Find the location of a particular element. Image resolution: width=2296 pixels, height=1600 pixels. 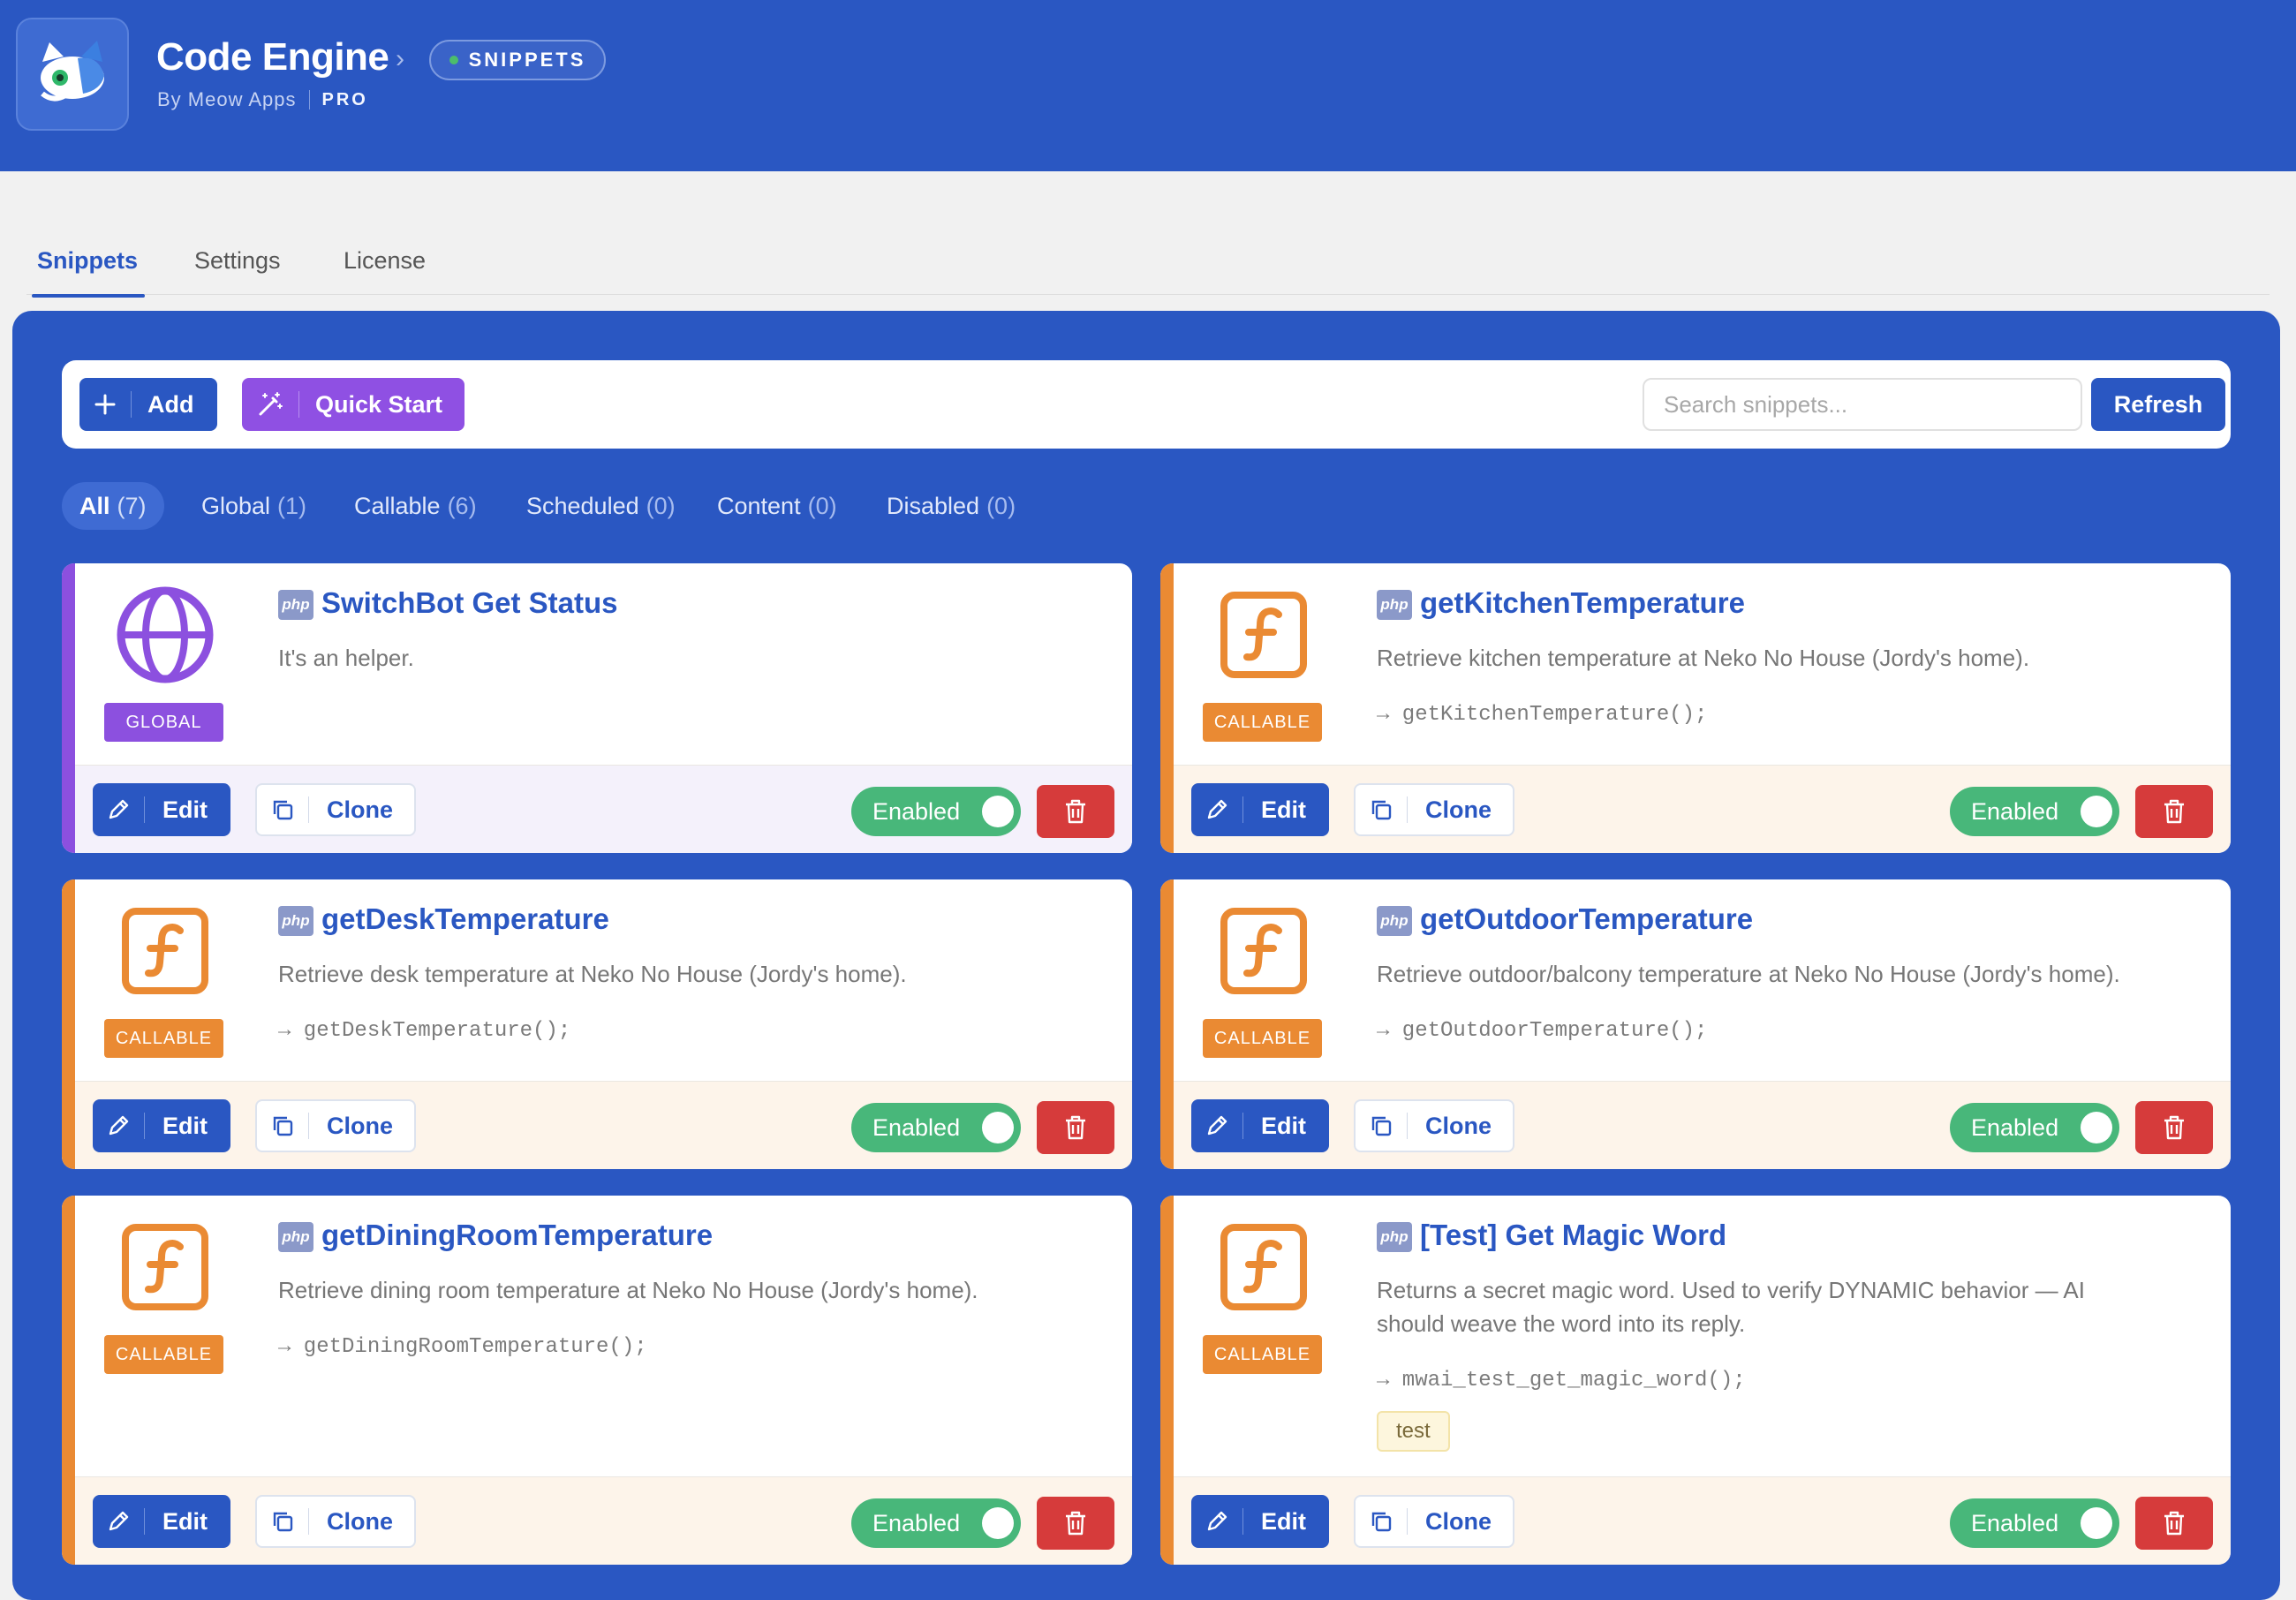

app-title: Code Engine is located at coordinates (272, 57).